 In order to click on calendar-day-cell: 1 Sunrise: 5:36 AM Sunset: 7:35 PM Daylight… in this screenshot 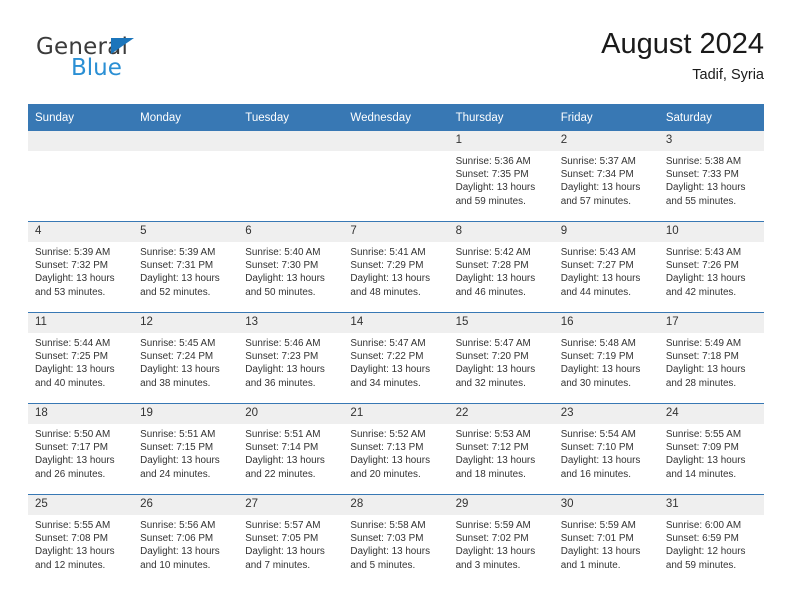, I will do `click(501, 176)`.